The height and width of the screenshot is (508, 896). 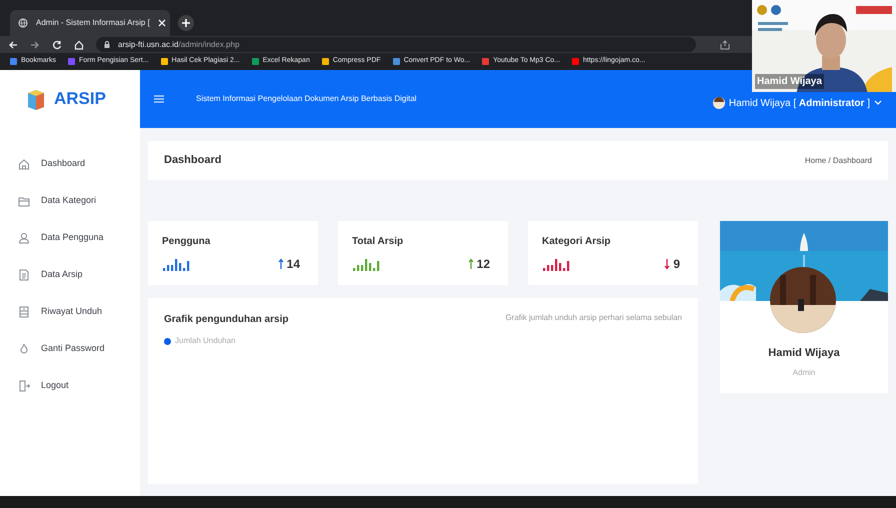 What do you see at coordinates (159, 99) in the screenshot?
I see `menu-icon` at bounding box center [159, 99].